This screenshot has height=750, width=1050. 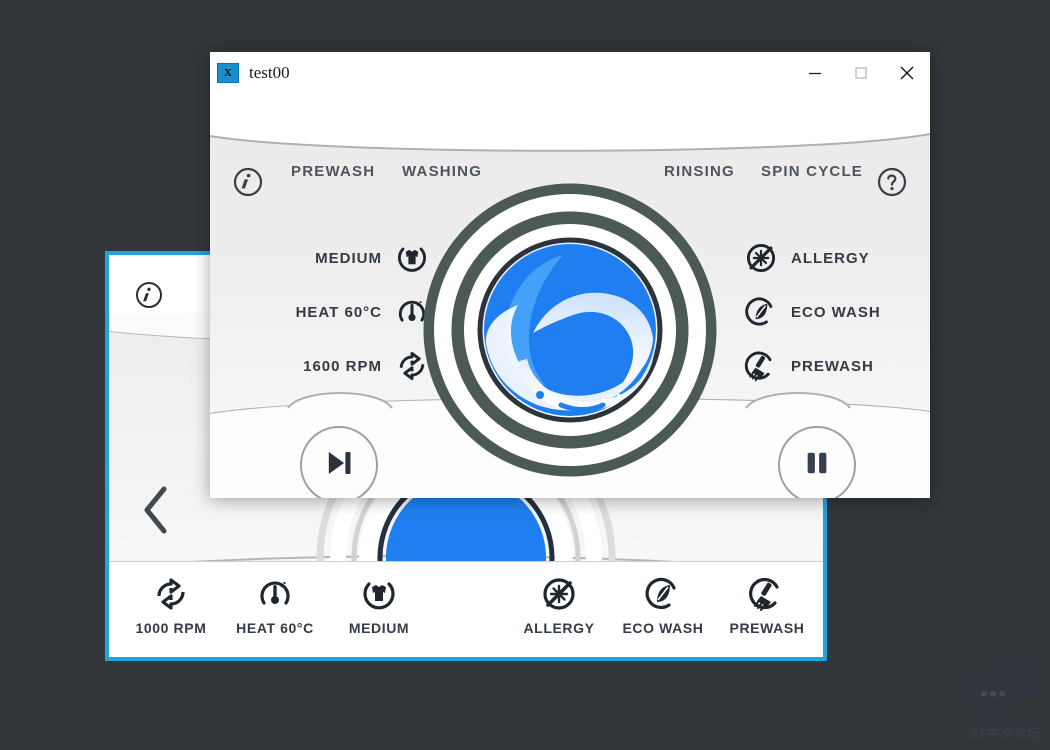 I want to click on spin-rotate-icon, so click(x=171, y=594).